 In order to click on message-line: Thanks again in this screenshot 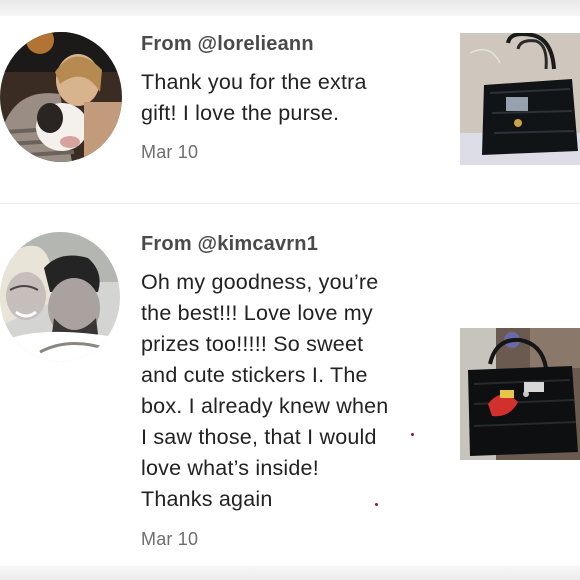, I will do `click(207, 499)`.